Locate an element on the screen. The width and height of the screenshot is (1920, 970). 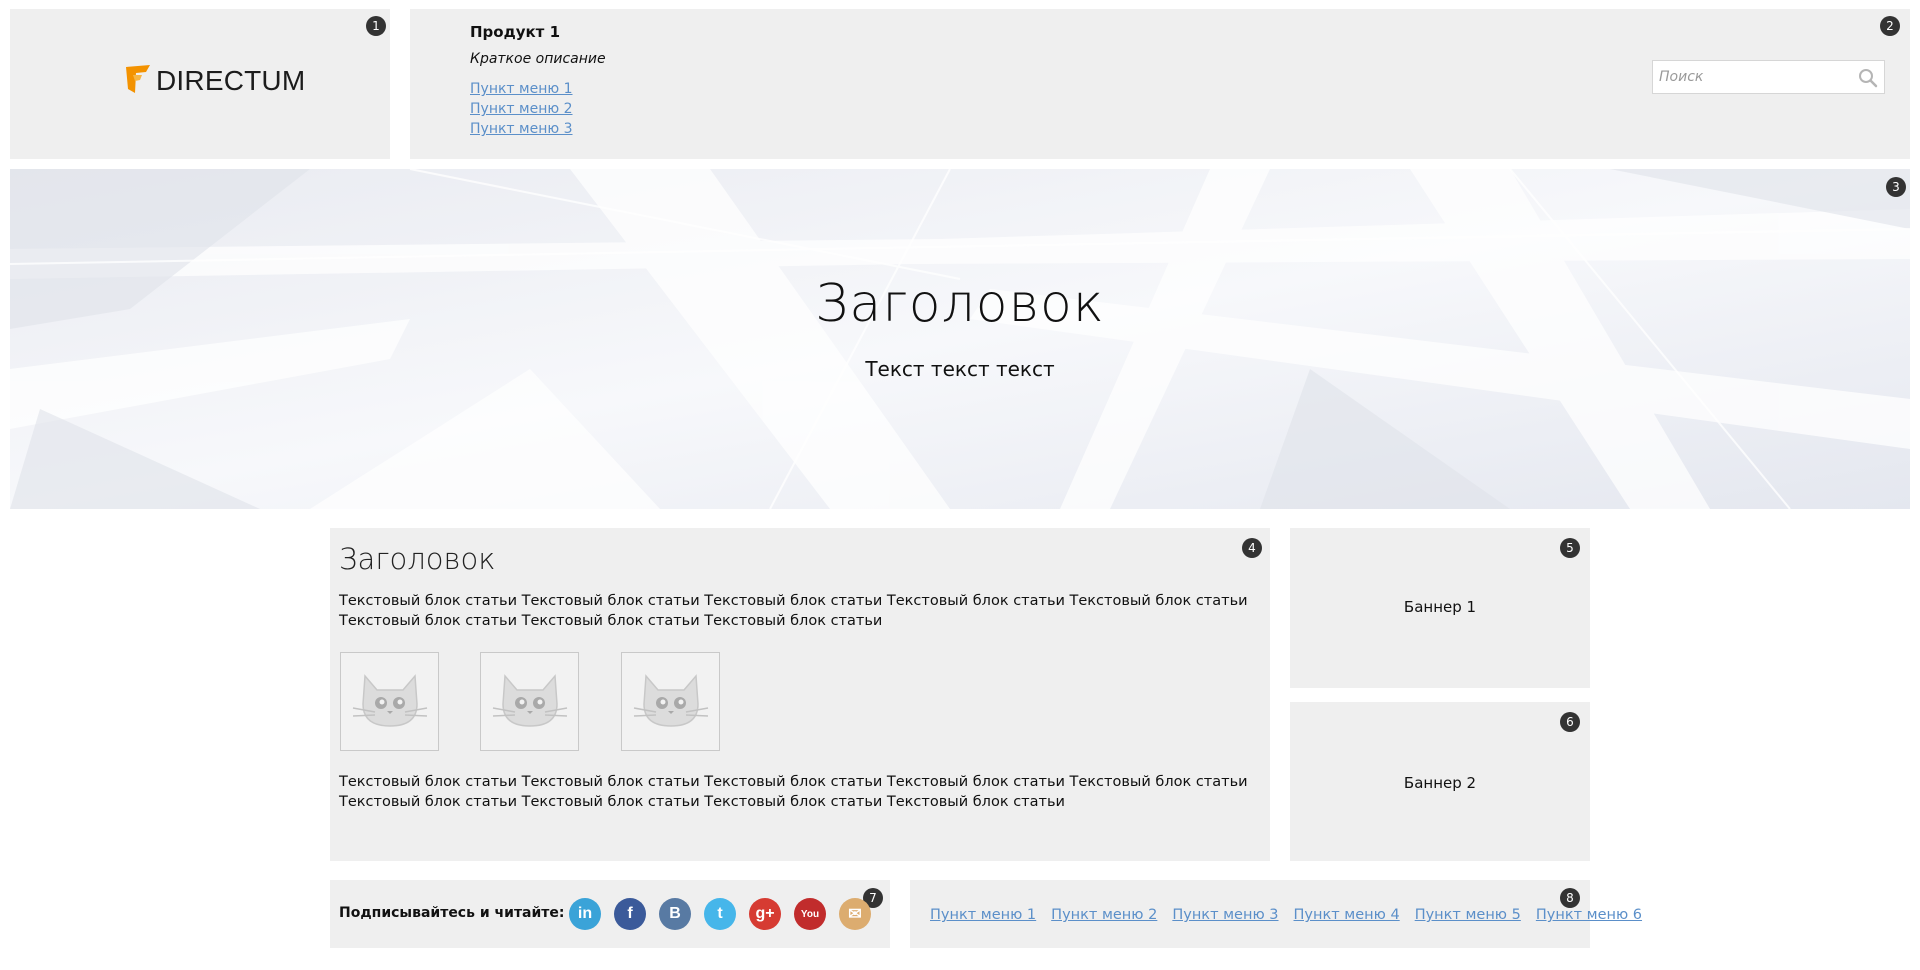
banner-1: 5 Баннер 1 is located at coordinates (1440, 608).